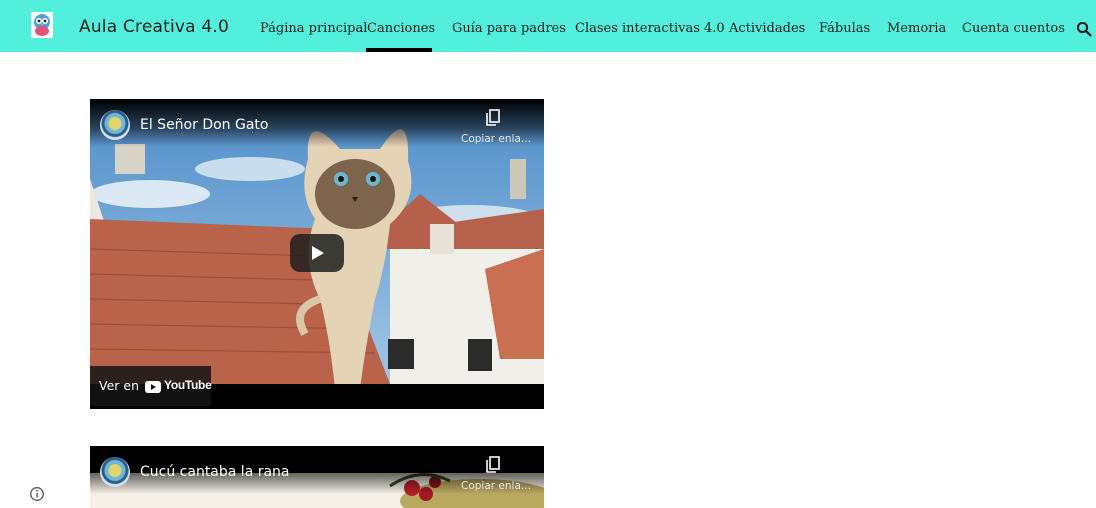  Describe the element at coordinates (154, 27) in the screenshot. I see `site-title: Aula Creativa 4.0` at that location.